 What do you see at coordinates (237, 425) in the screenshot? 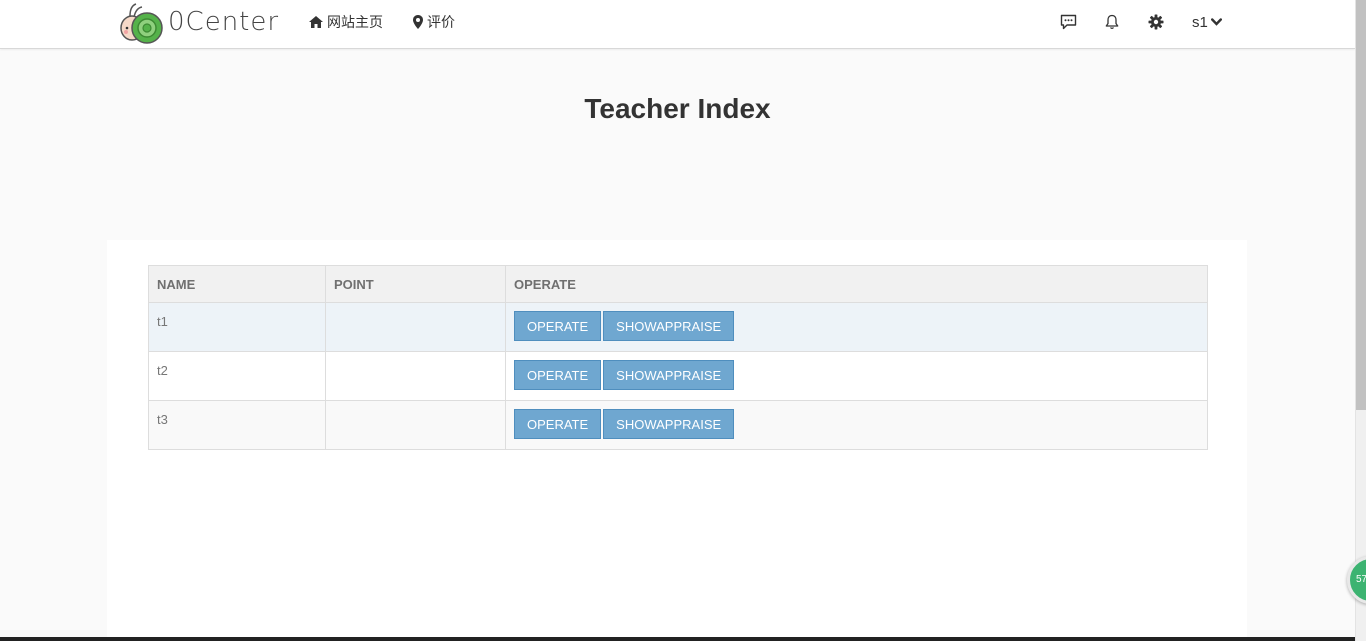
I see `teacher-name-cell: t3` at bounding box center [237, 425].